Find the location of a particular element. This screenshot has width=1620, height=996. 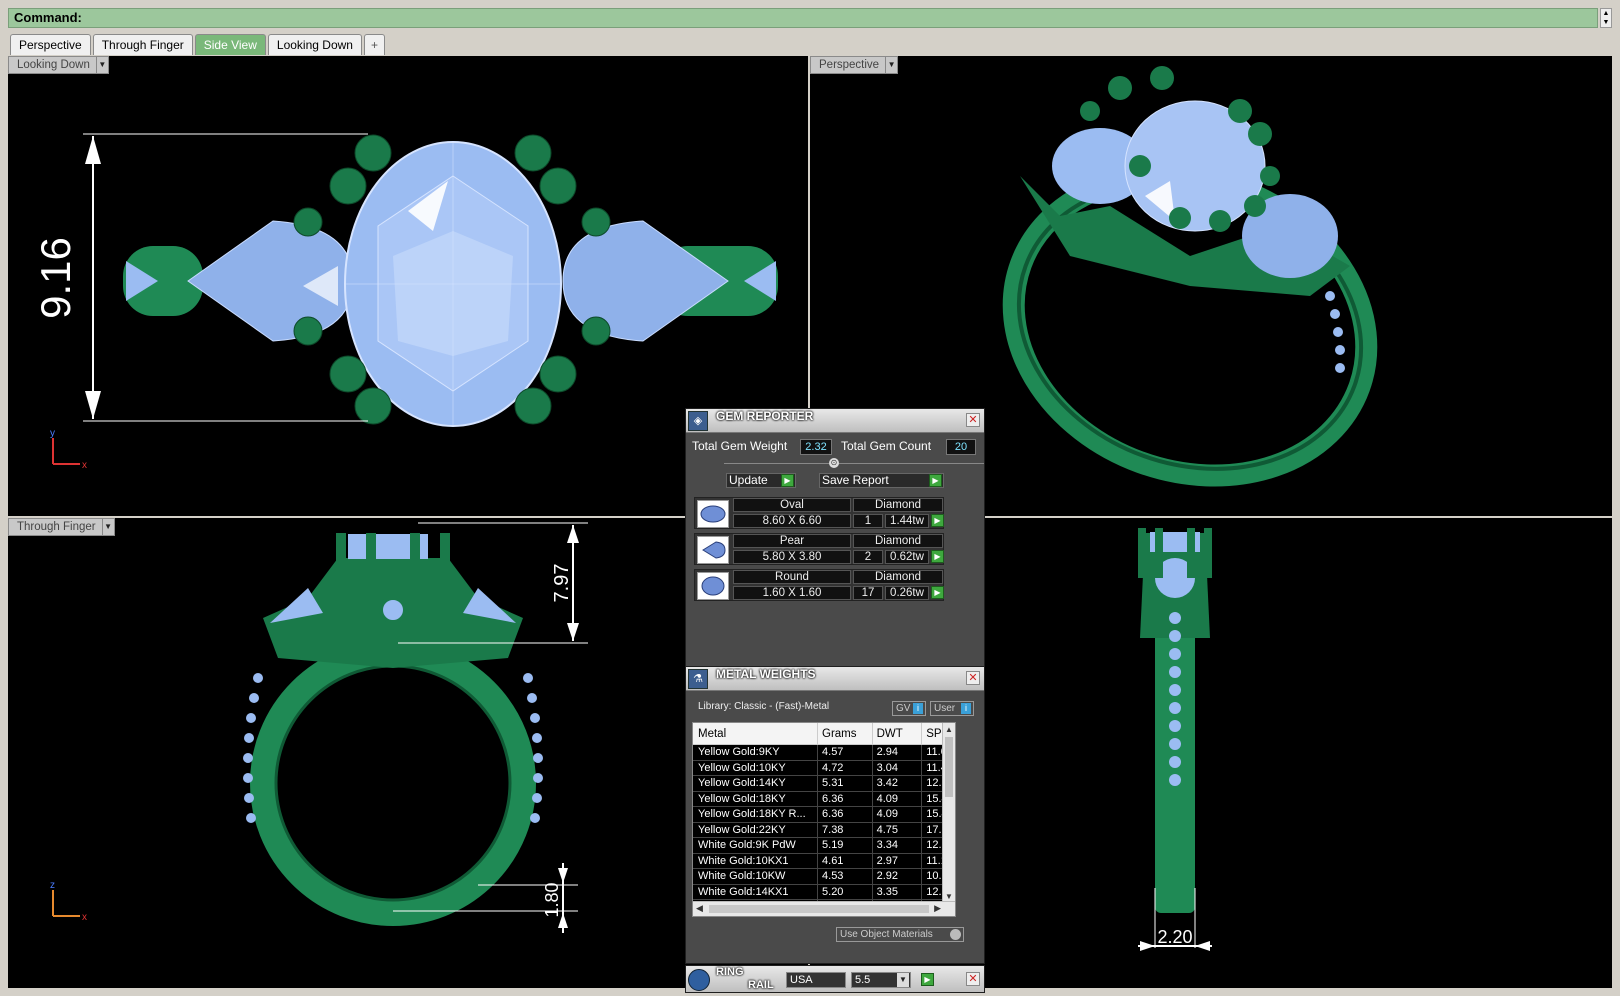

table-cell: Yellow Gold:9KY is located at coordinates (756, 752).